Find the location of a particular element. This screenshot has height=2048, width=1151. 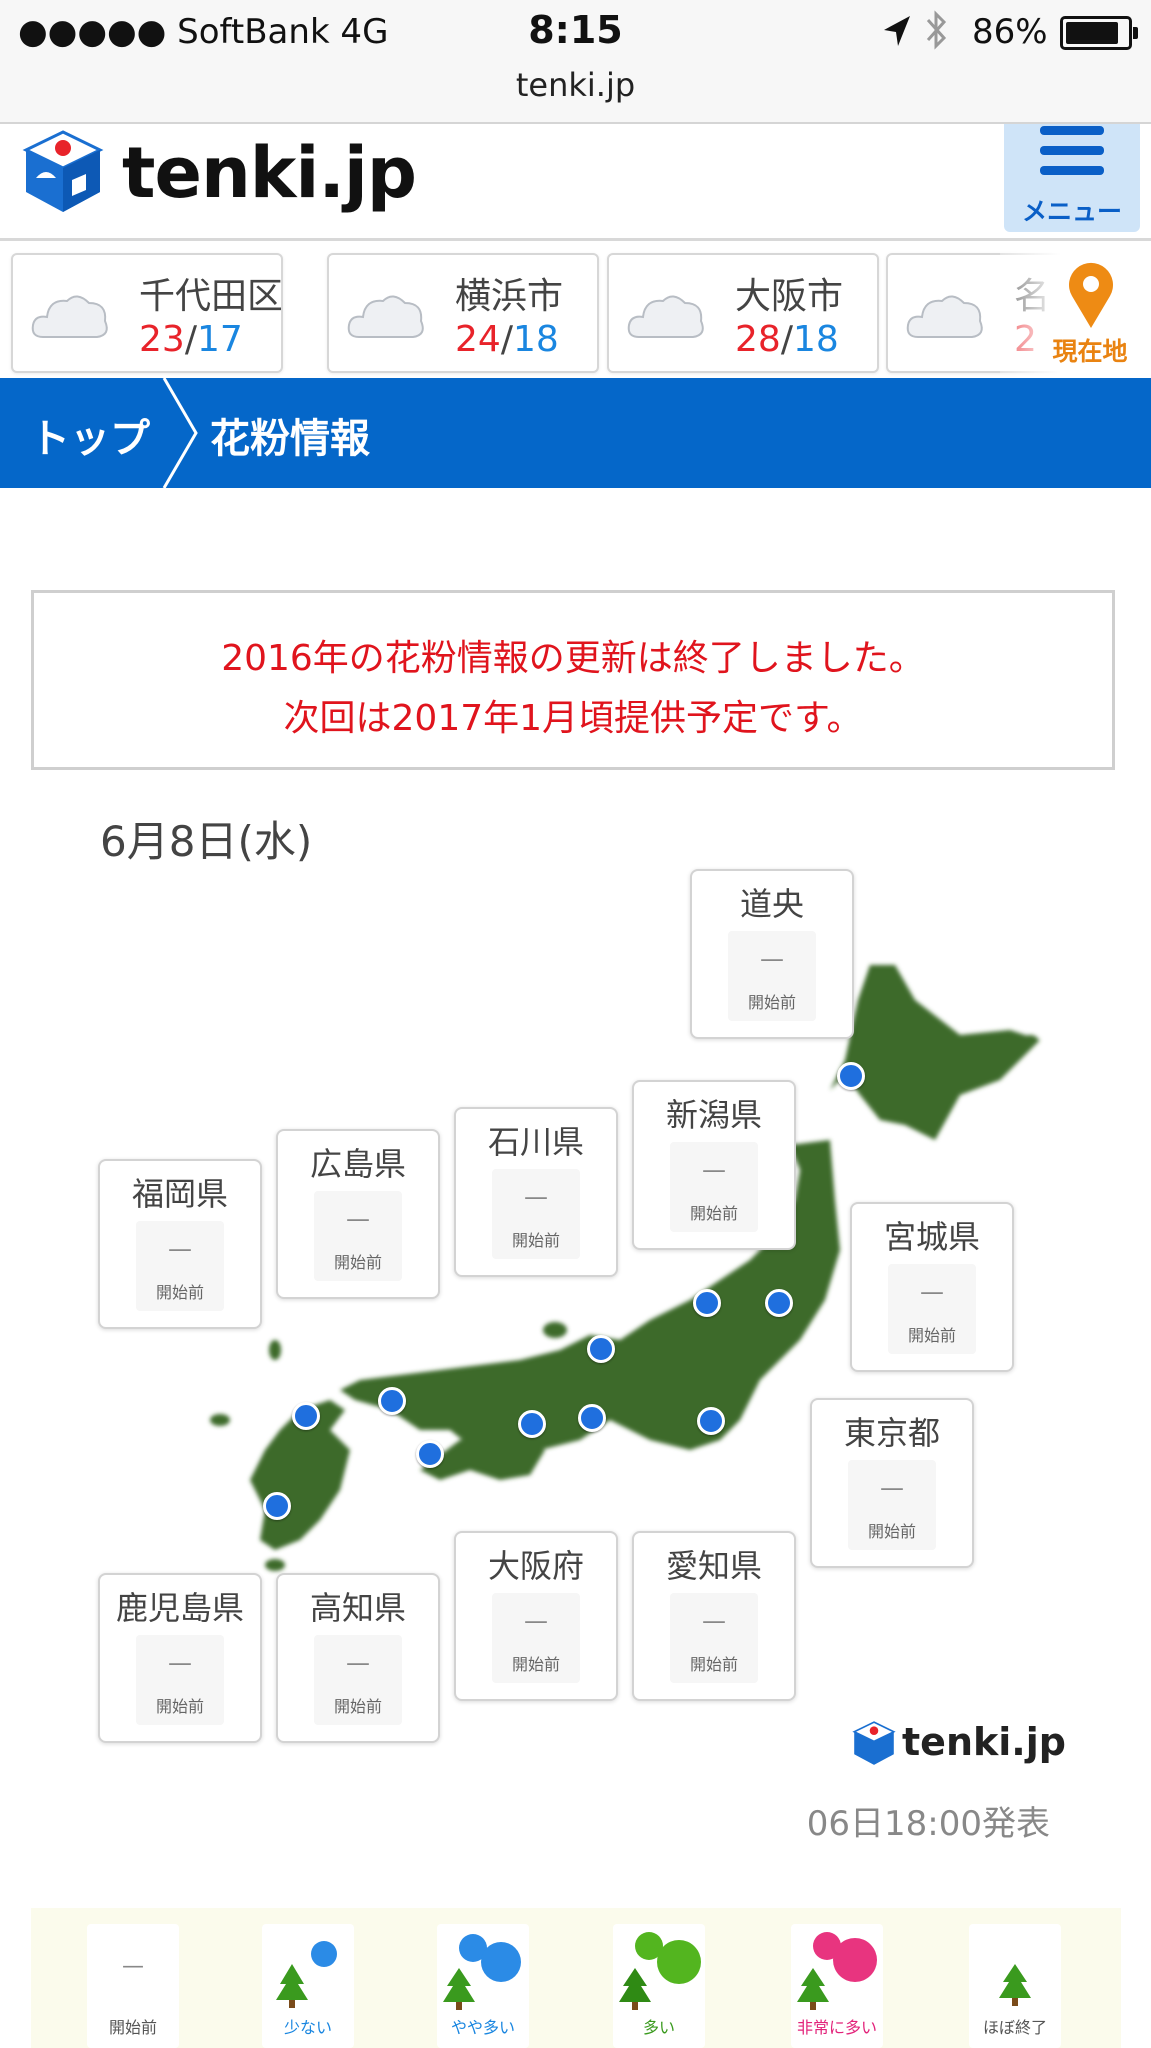

region-card: 大阪府 — 開始前 is located at coordinates (536, 1616).